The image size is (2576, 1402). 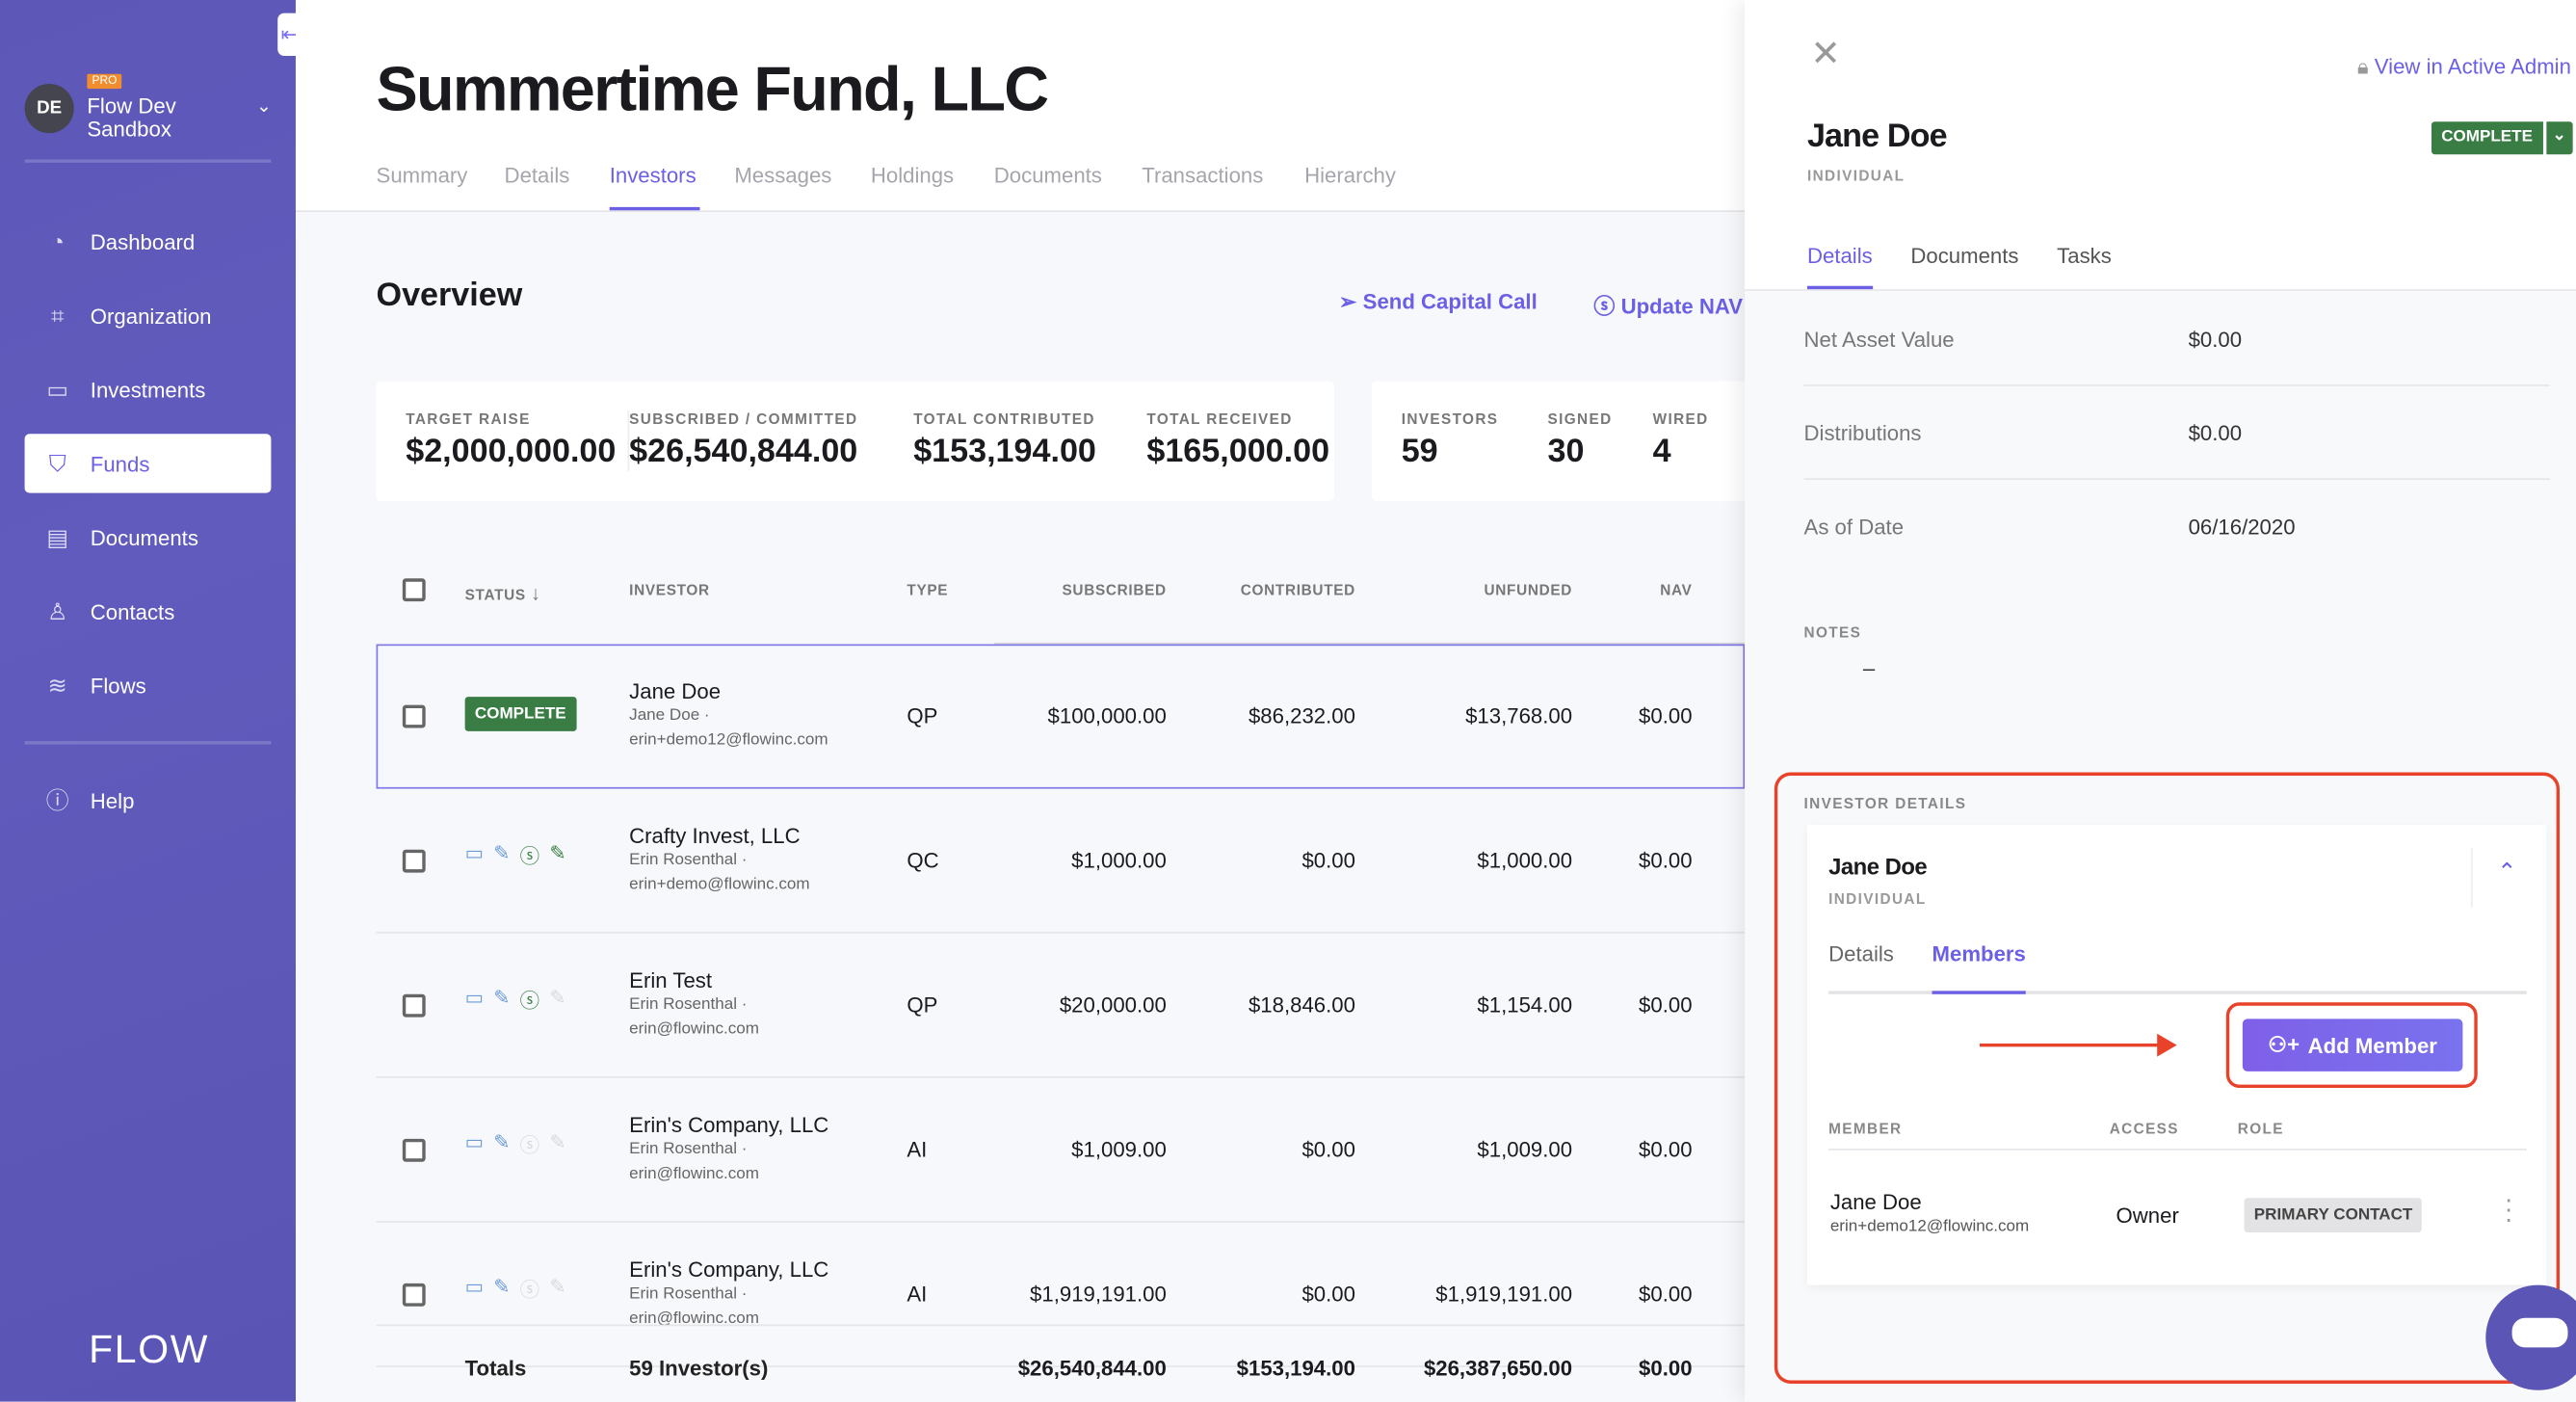 I want to click on add-member-button: ⚇+ Add Member, so click(x=2353, y=1044).